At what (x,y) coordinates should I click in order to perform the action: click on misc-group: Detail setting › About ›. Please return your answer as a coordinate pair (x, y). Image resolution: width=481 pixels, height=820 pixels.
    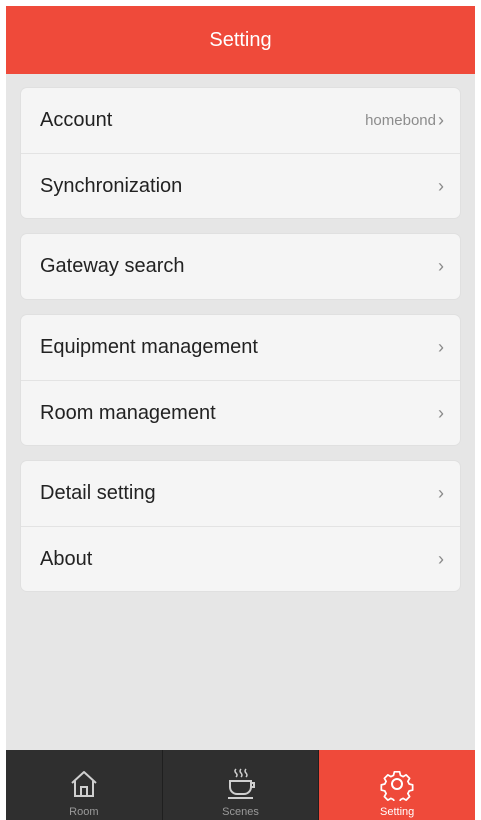
    Looking at the image, I should click on (240, 526).